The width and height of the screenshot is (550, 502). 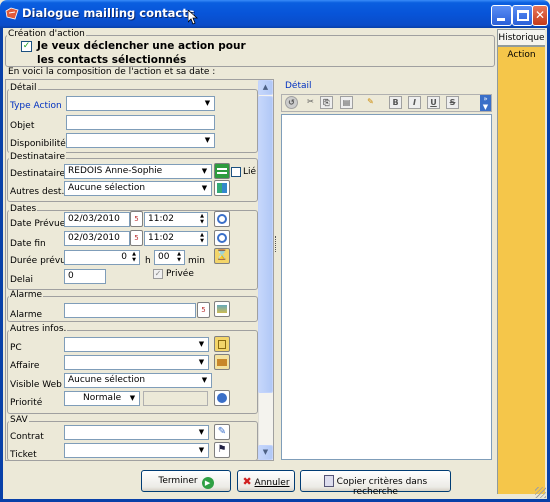 I want to click on ticket-select: ▼, so click(x=136, y=450).